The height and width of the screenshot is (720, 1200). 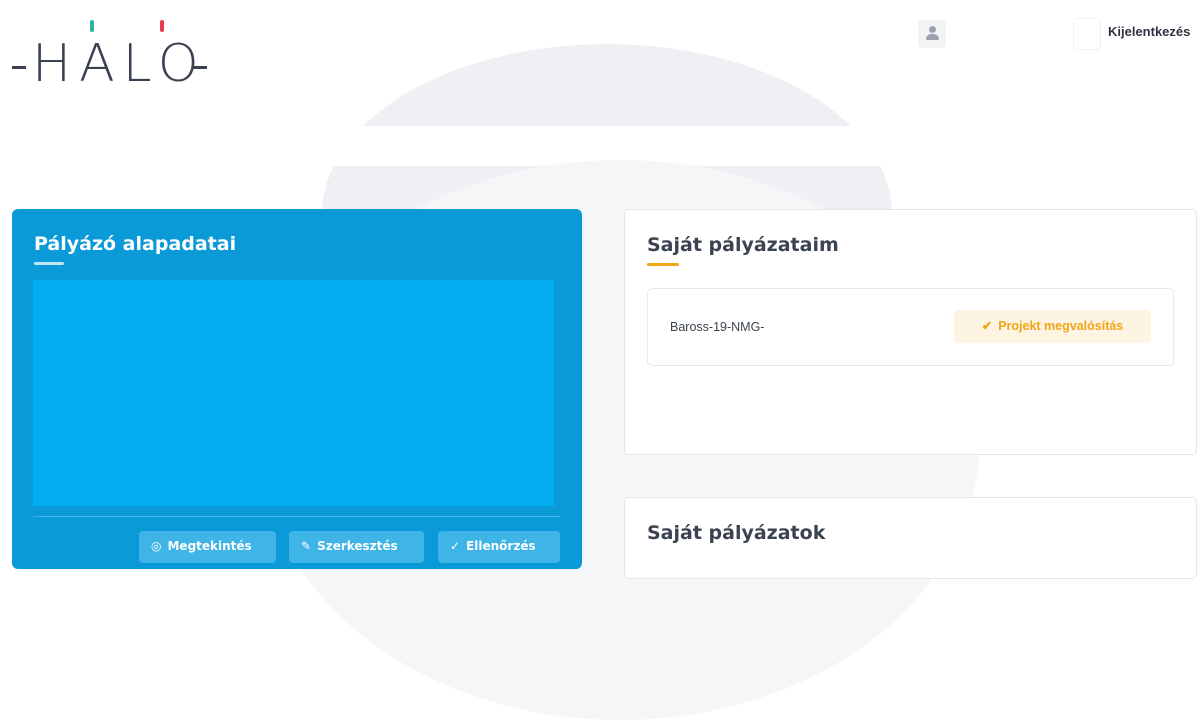 What do you see at coordinates (736, 533) in the screenshot?
I see `card-title: Saját pályázatok` at bounding box center [736, 533].